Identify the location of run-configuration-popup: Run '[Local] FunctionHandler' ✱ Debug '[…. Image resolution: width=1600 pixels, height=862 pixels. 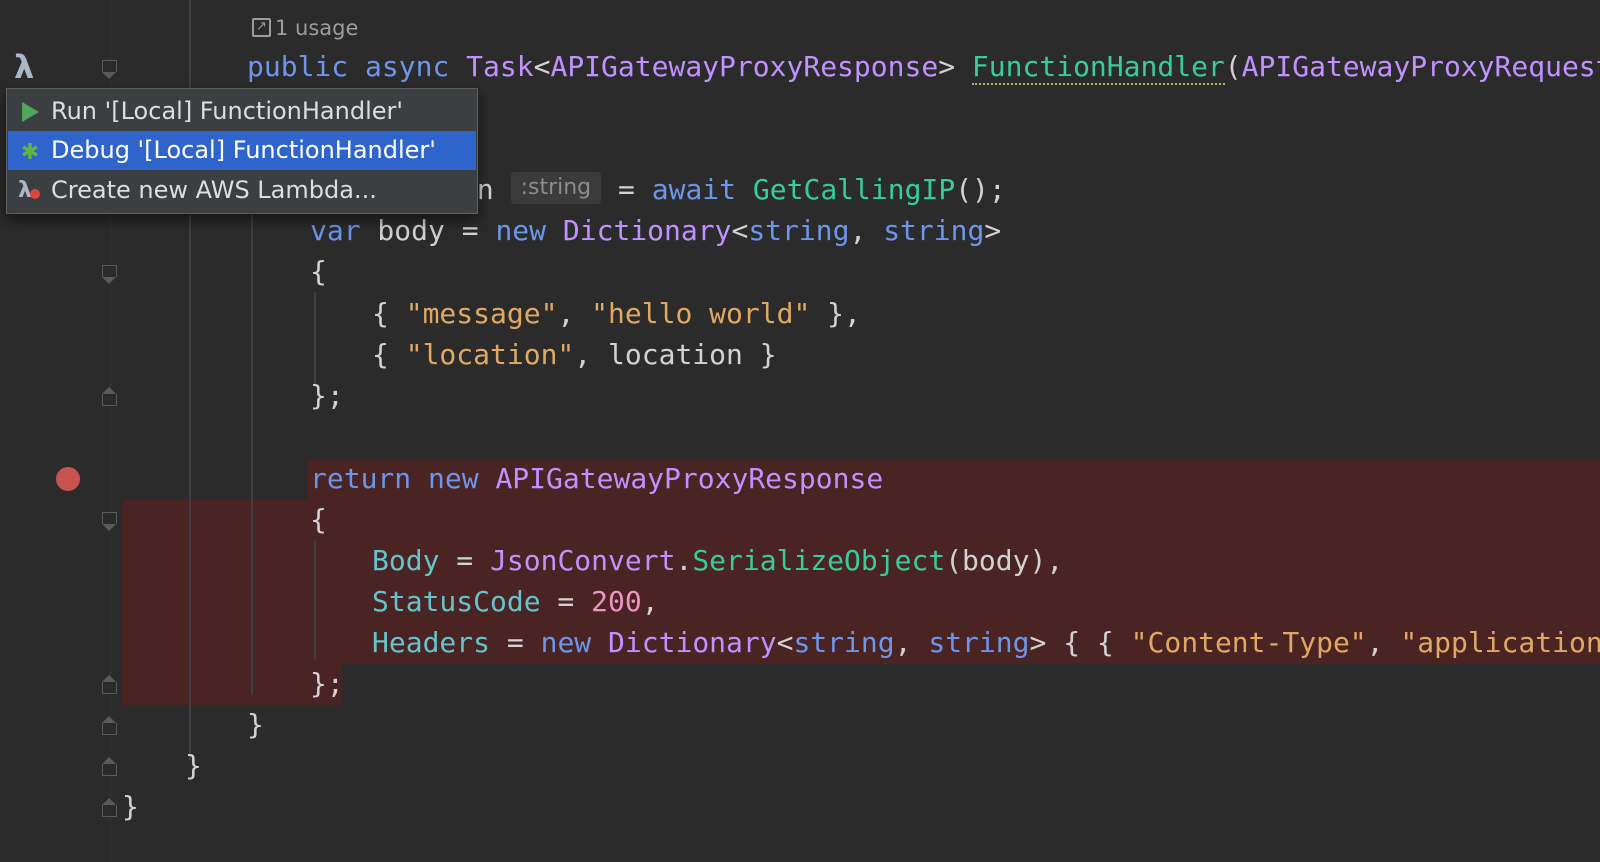
(242, 151).